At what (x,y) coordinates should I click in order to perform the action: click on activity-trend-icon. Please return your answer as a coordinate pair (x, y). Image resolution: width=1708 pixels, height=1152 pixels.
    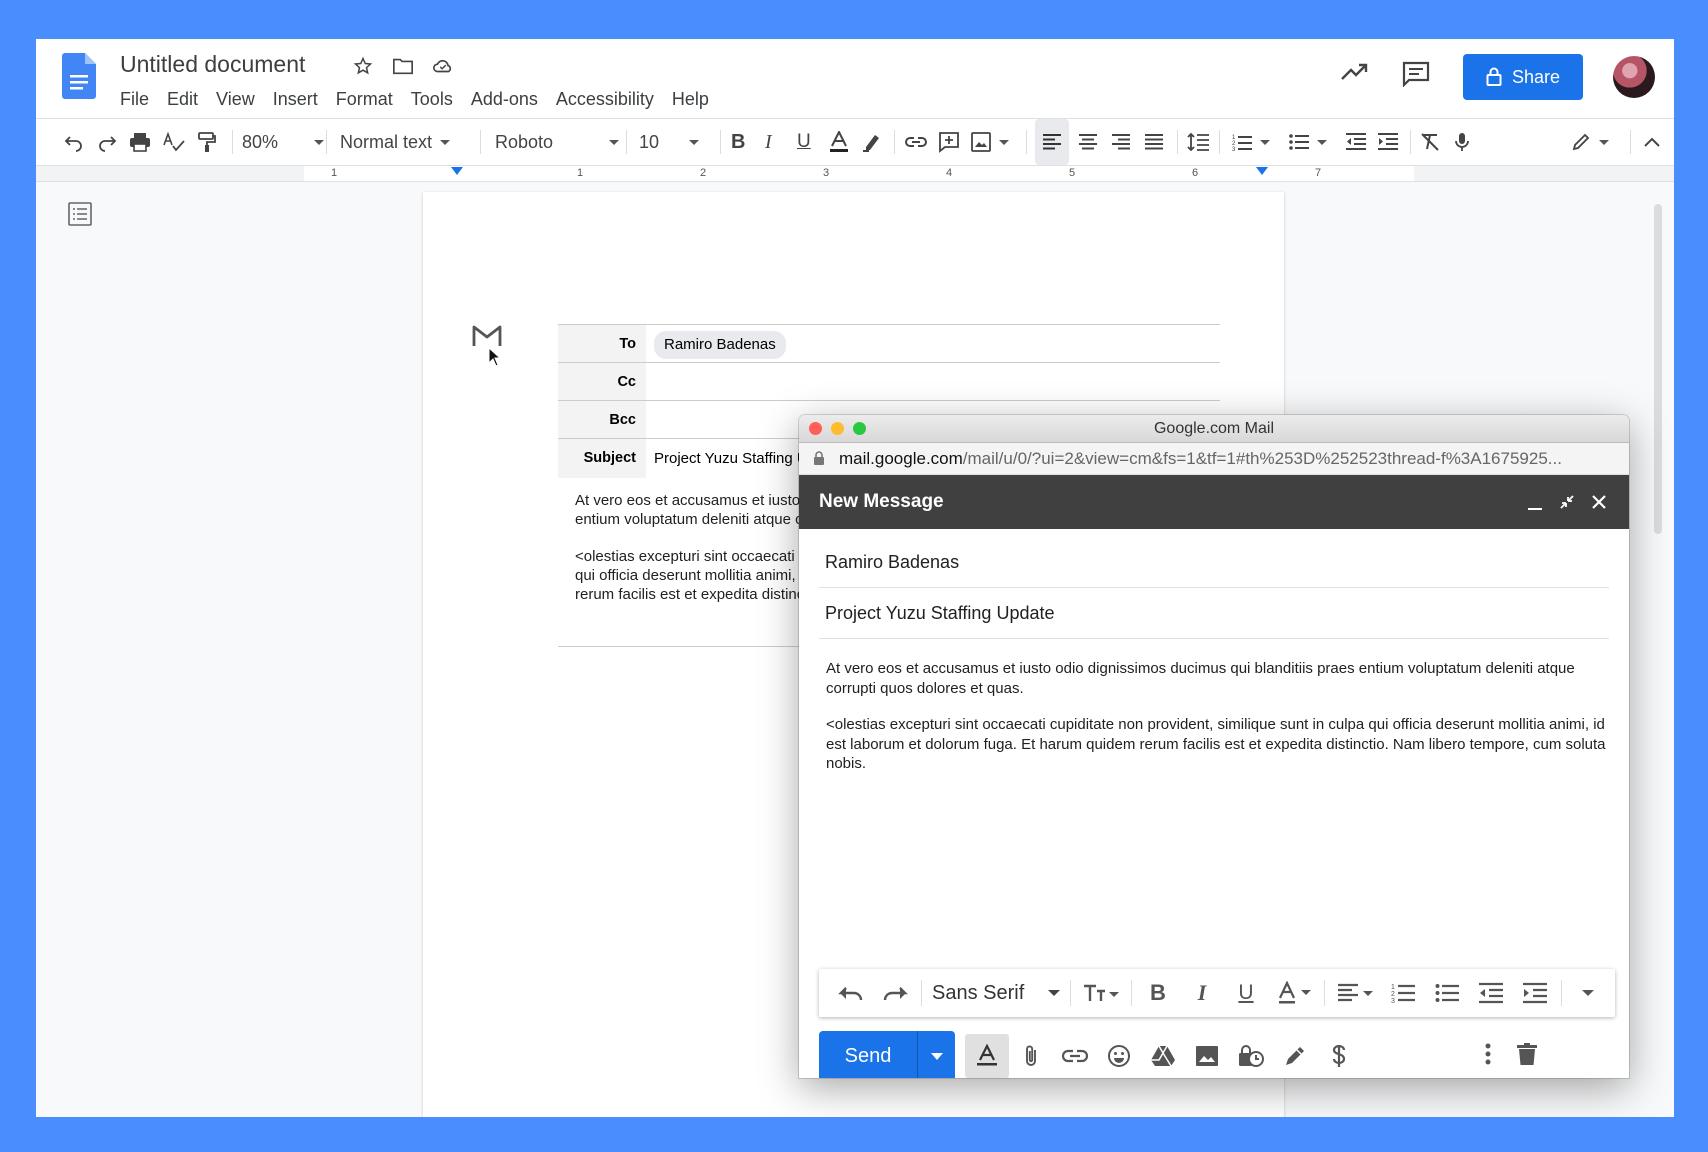
    Looking at the image, I should click on (1355, 74).